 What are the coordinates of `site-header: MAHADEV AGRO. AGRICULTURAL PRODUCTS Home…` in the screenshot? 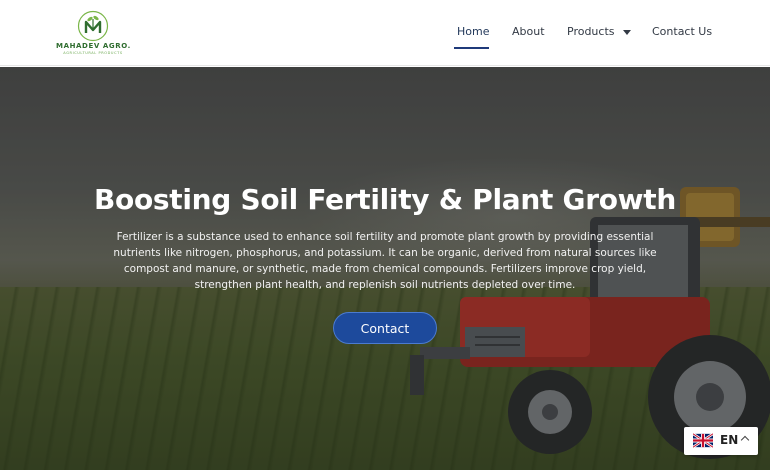 It's located at (385, 33).